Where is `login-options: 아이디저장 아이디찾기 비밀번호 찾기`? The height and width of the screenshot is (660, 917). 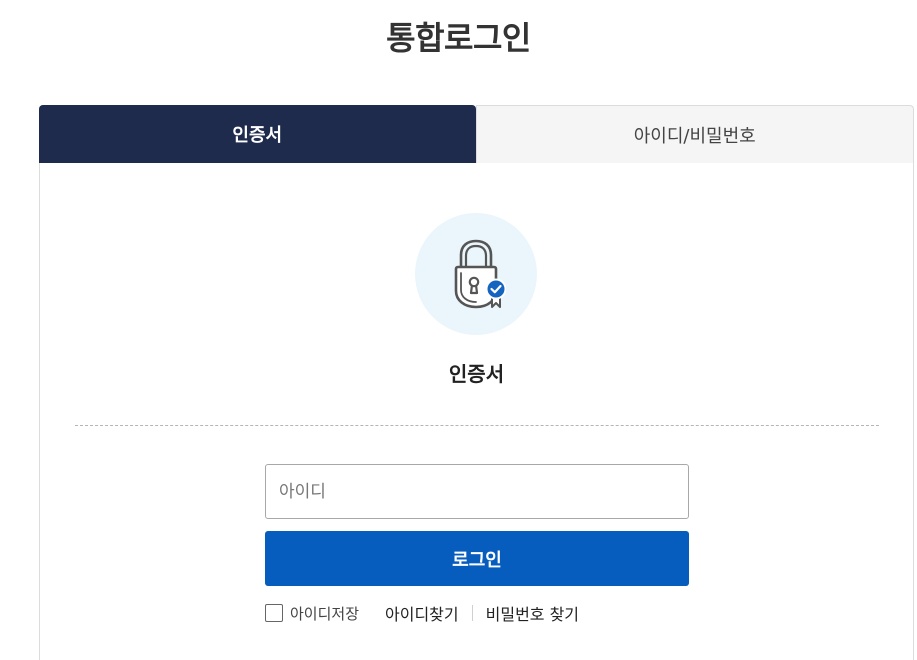
login-options: 아이디저장 아이디찾기 비밀번호 찾기 is located at coordinates (422, 613).